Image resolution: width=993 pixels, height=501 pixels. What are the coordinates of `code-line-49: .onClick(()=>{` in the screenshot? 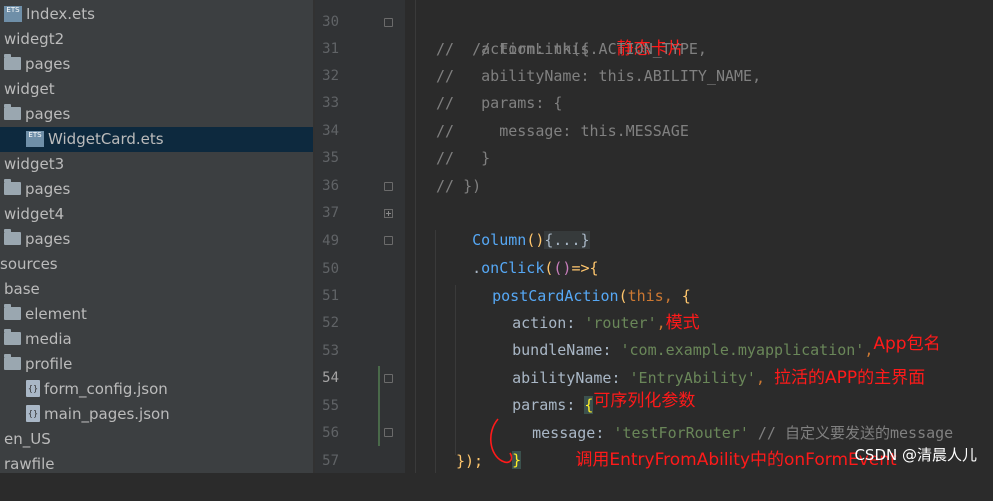 It's located at (517, 252).